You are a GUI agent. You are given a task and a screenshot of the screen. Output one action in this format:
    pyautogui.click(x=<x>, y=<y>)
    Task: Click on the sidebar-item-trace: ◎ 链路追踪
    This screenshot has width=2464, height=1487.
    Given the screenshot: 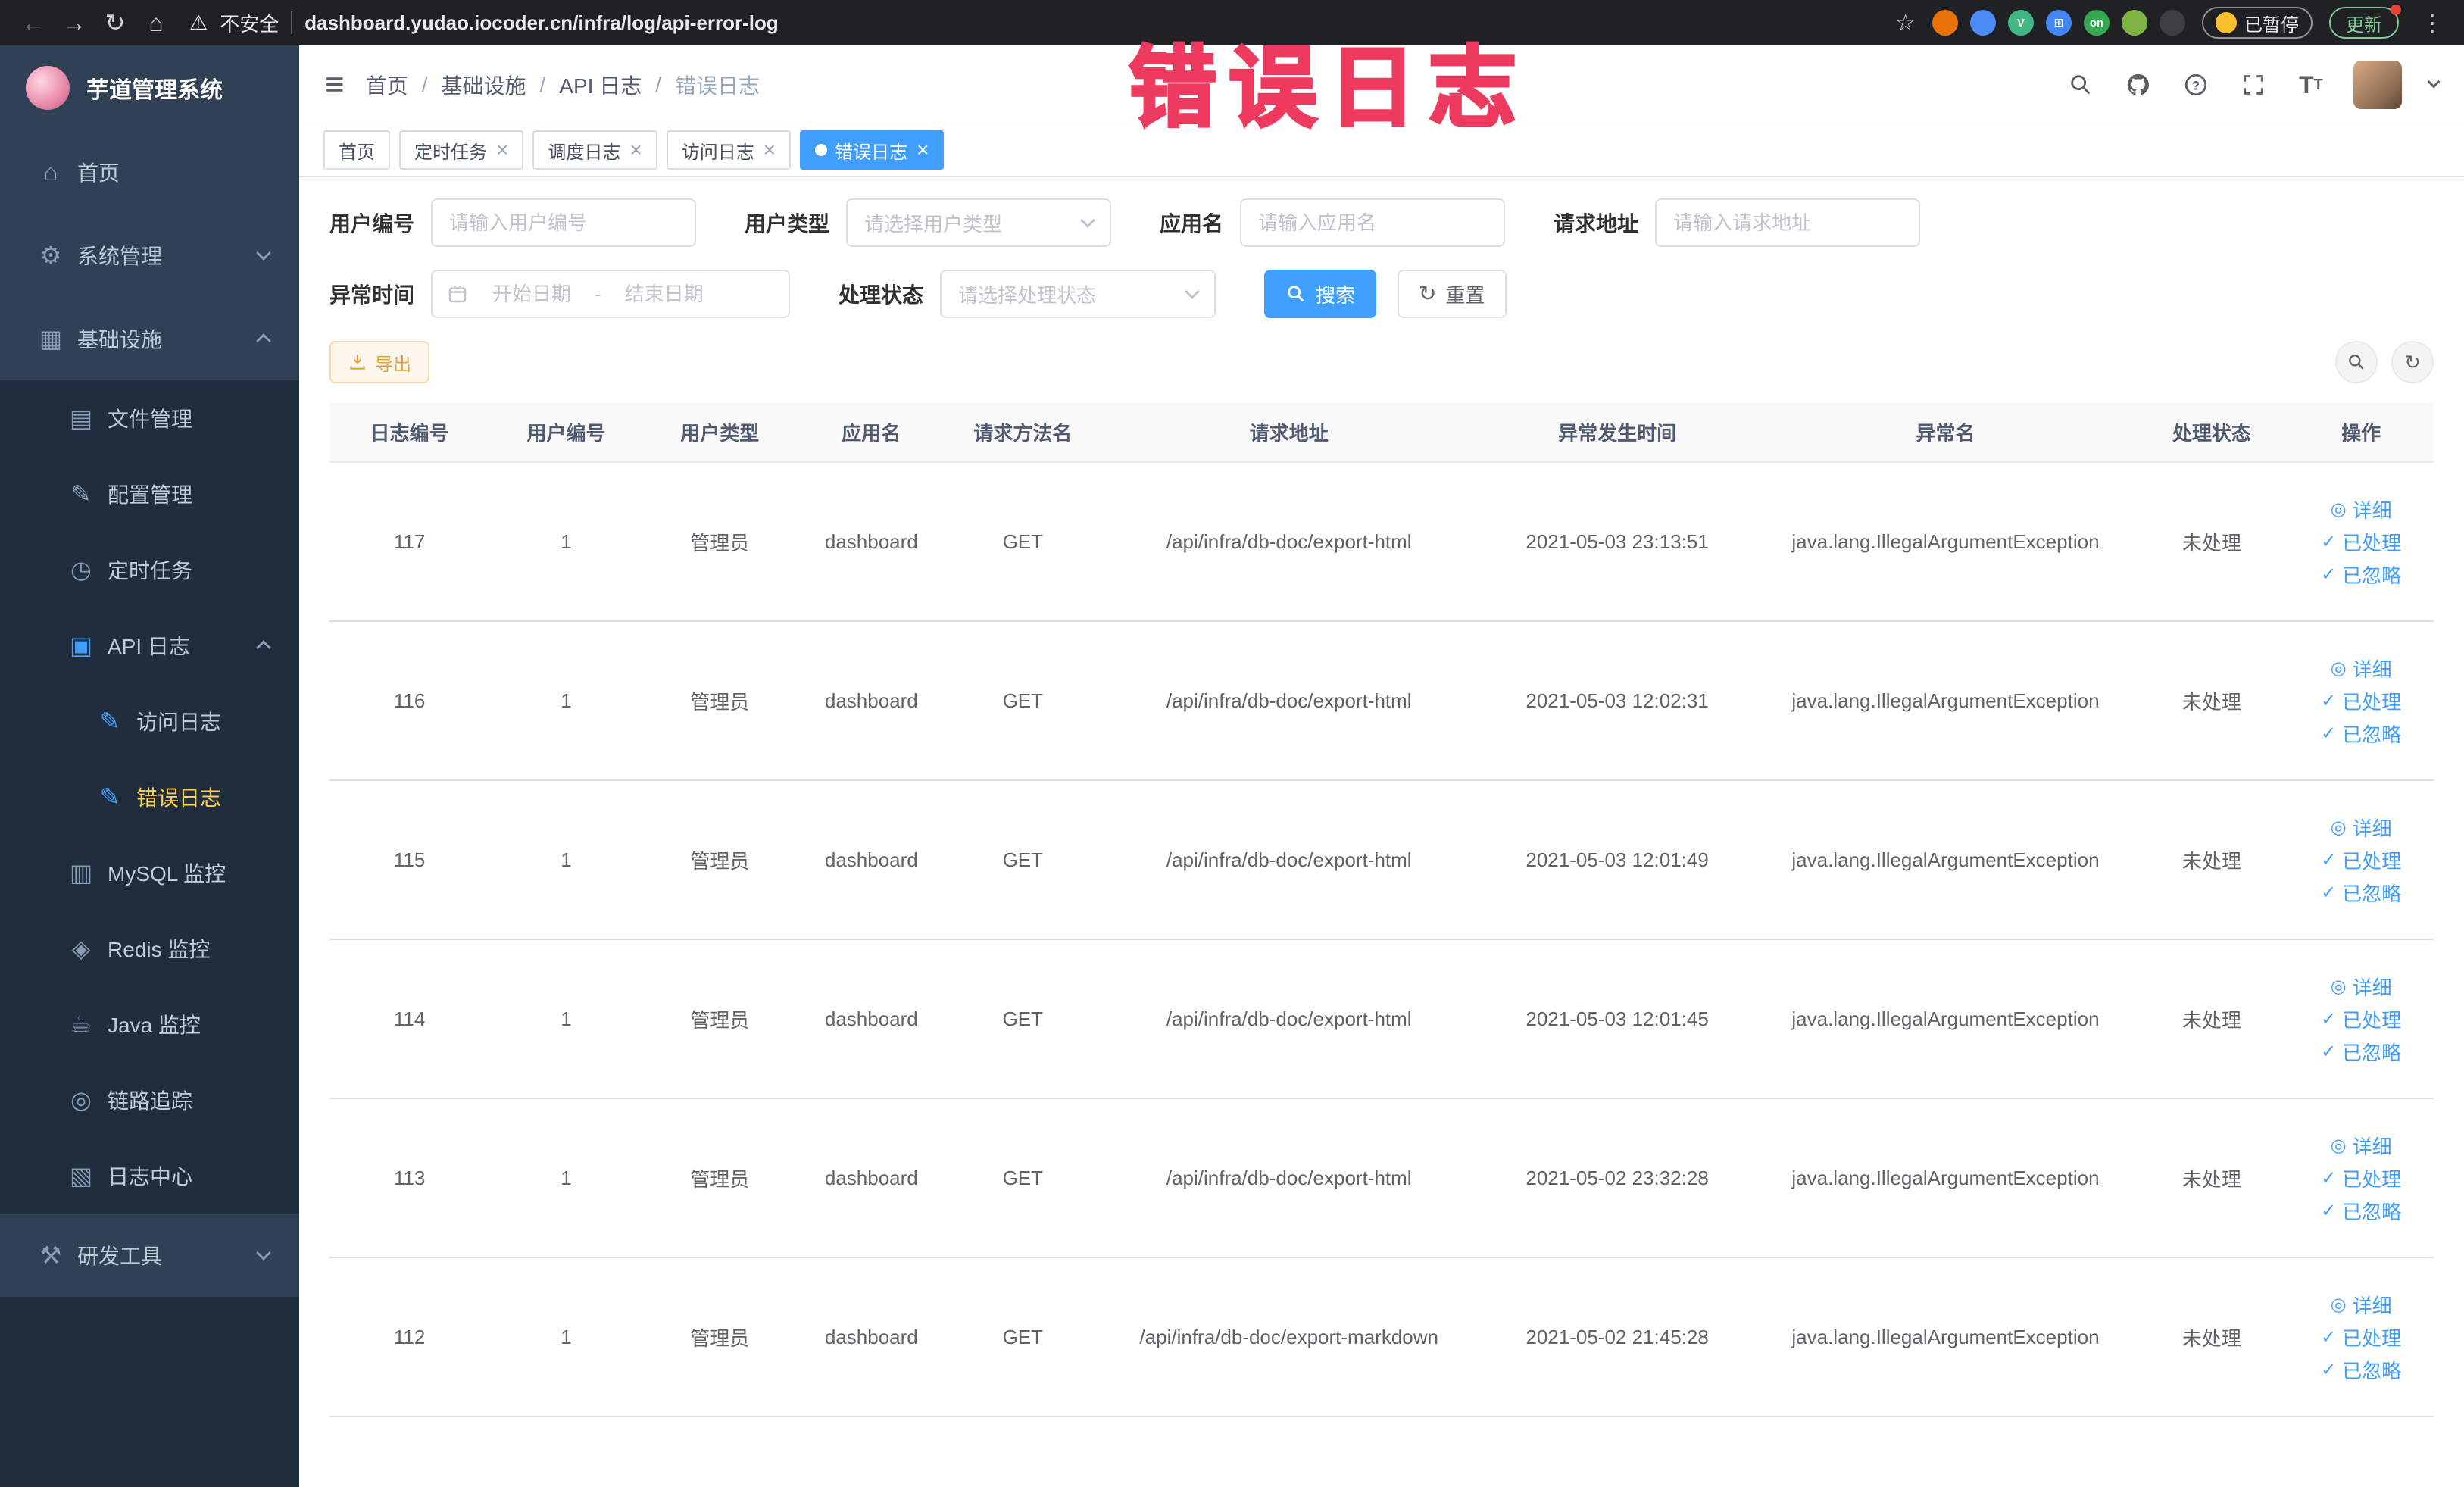 What is the action you would take?
    pyautogui.click(x=149, y=1100)
    